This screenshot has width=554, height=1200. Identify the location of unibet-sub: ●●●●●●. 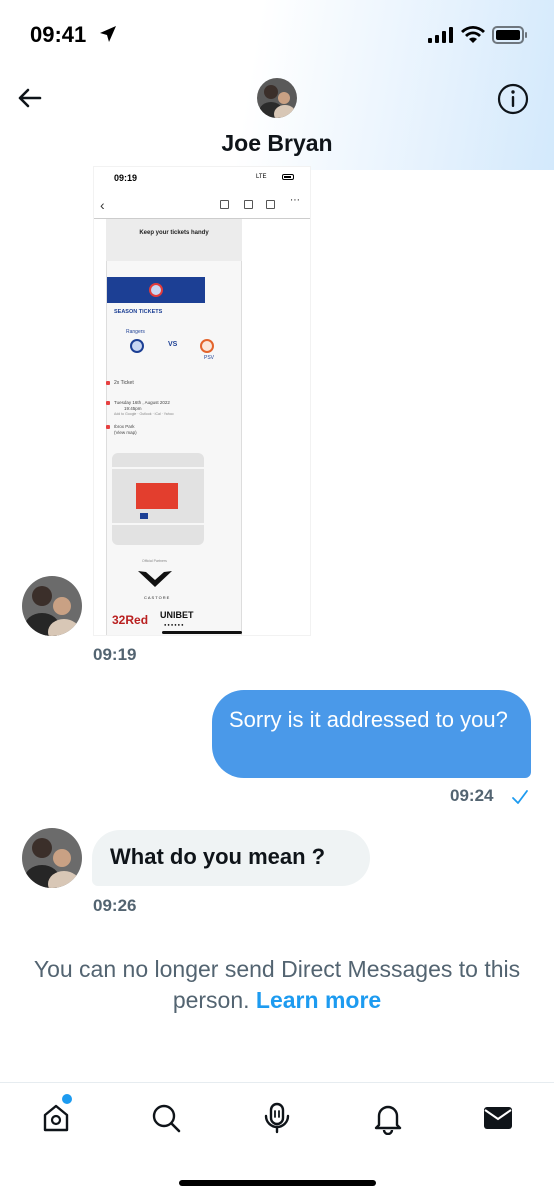
(174, 624).